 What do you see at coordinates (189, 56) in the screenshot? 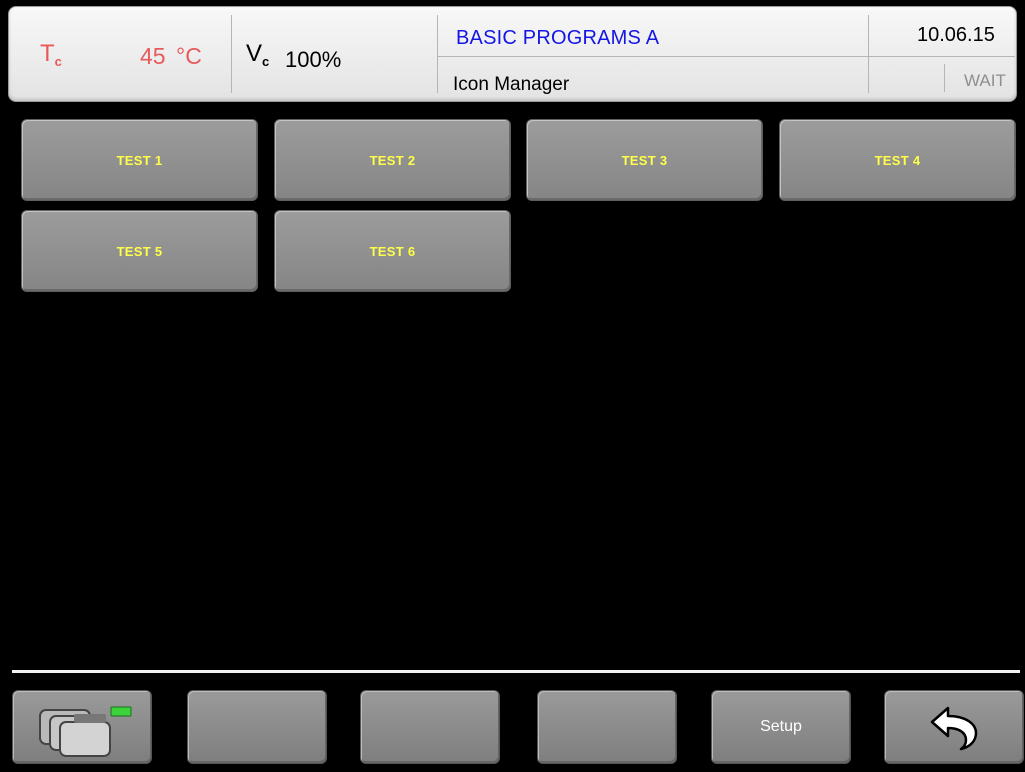
I see `temperature-unit: °C` at bounding box center [189, 56].